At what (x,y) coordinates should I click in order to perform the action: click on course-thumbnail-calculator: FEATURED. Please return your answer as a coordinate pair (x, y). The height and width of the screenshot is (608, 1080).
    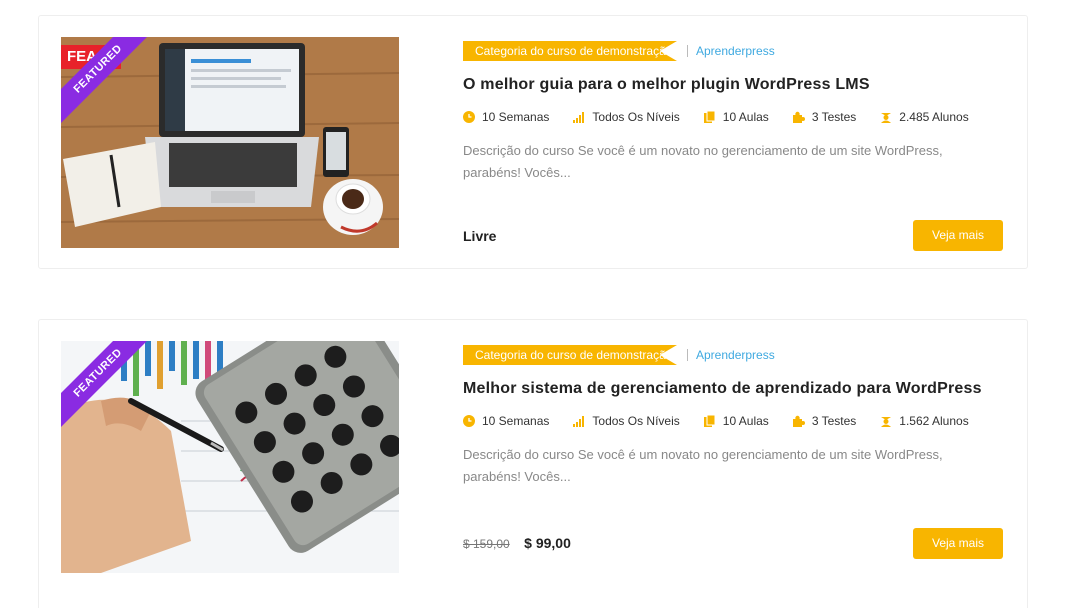
    Looking at the image, I should click on (230, 457).